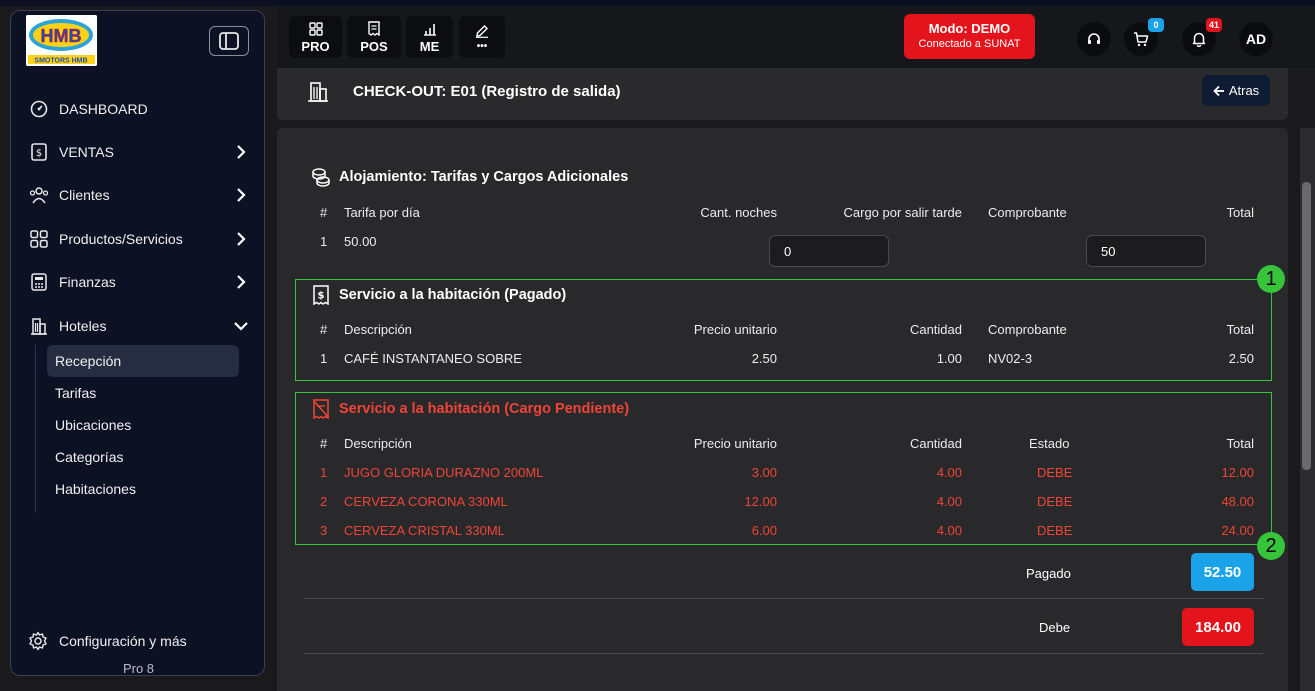  I want to click on gauge-icon, so click(39, 109).